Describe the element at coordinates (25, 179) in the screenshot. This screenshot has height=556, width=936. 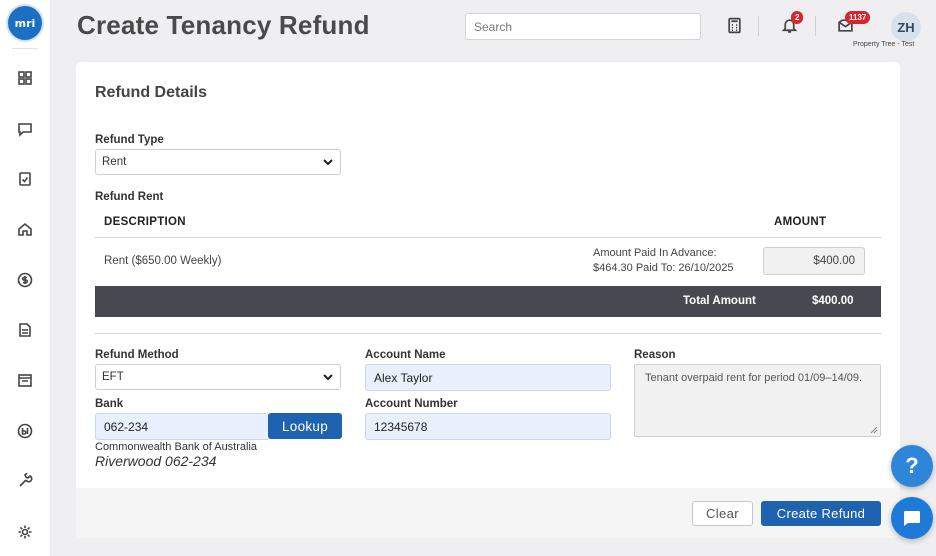
I see `tasks-icon` at that location.